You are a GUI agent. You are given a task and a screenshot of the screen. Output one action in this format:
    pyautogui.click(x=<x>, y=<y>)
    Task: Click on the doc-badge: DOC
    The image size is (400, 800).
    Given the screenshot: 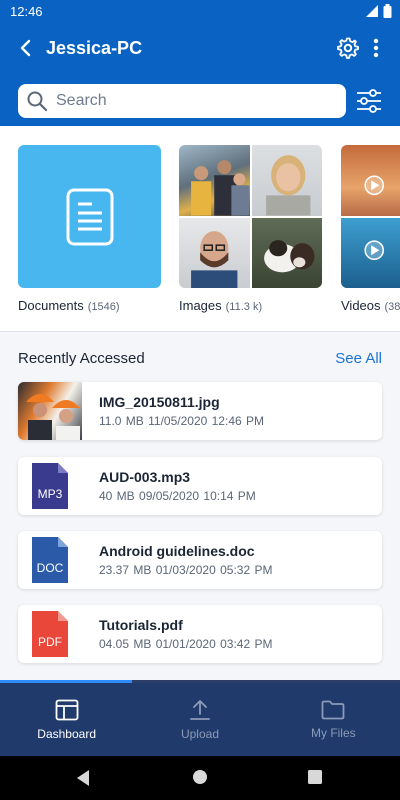 What is the action you would take?
    pyautogui.click(x=50, y=568)
    